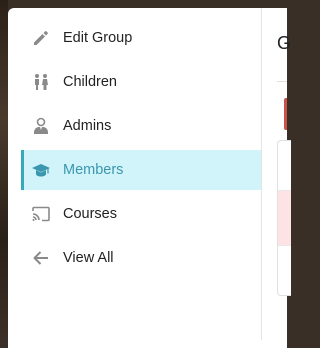 The width and height of the screenshot is (320, 348). I want to click on children-icon, so click(41, 82).